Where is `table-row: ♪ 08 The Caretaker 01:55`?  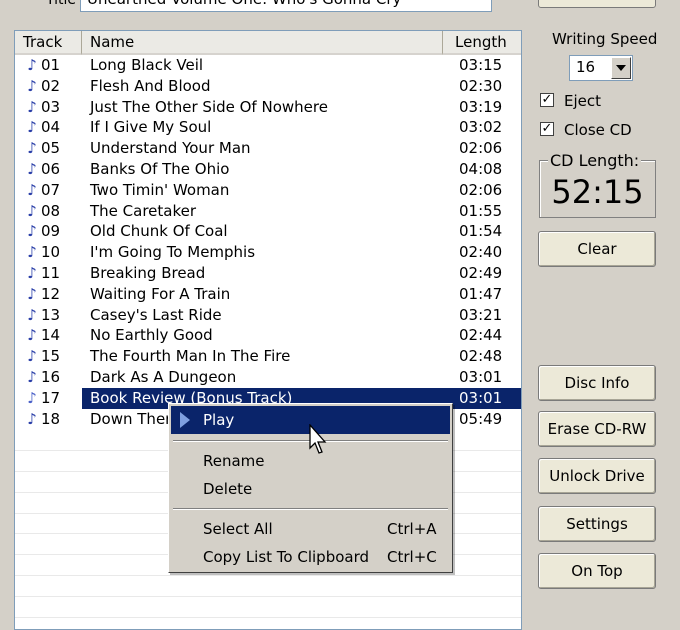
table-row: ♪ 08 The Caretaker 01:55 is located at coordinates (268, 211).